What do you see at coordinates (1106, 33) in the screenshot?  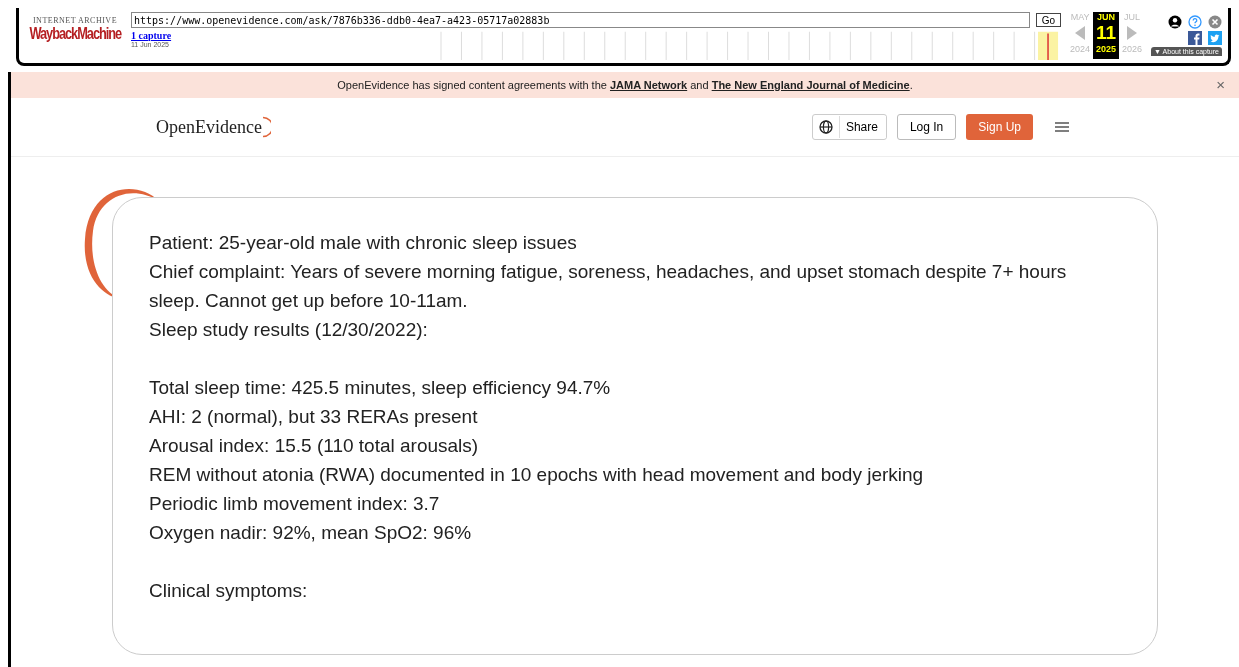 I see `day-label: 11` at bounding box center [1106, 33].